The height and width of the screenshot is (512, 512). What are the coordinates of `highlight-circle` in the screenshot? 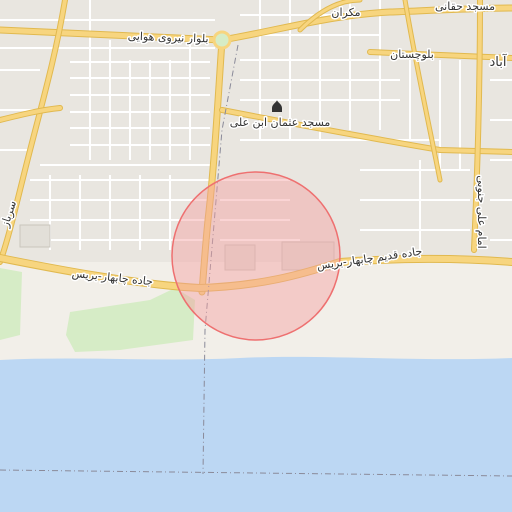 It's located at (256, 256).